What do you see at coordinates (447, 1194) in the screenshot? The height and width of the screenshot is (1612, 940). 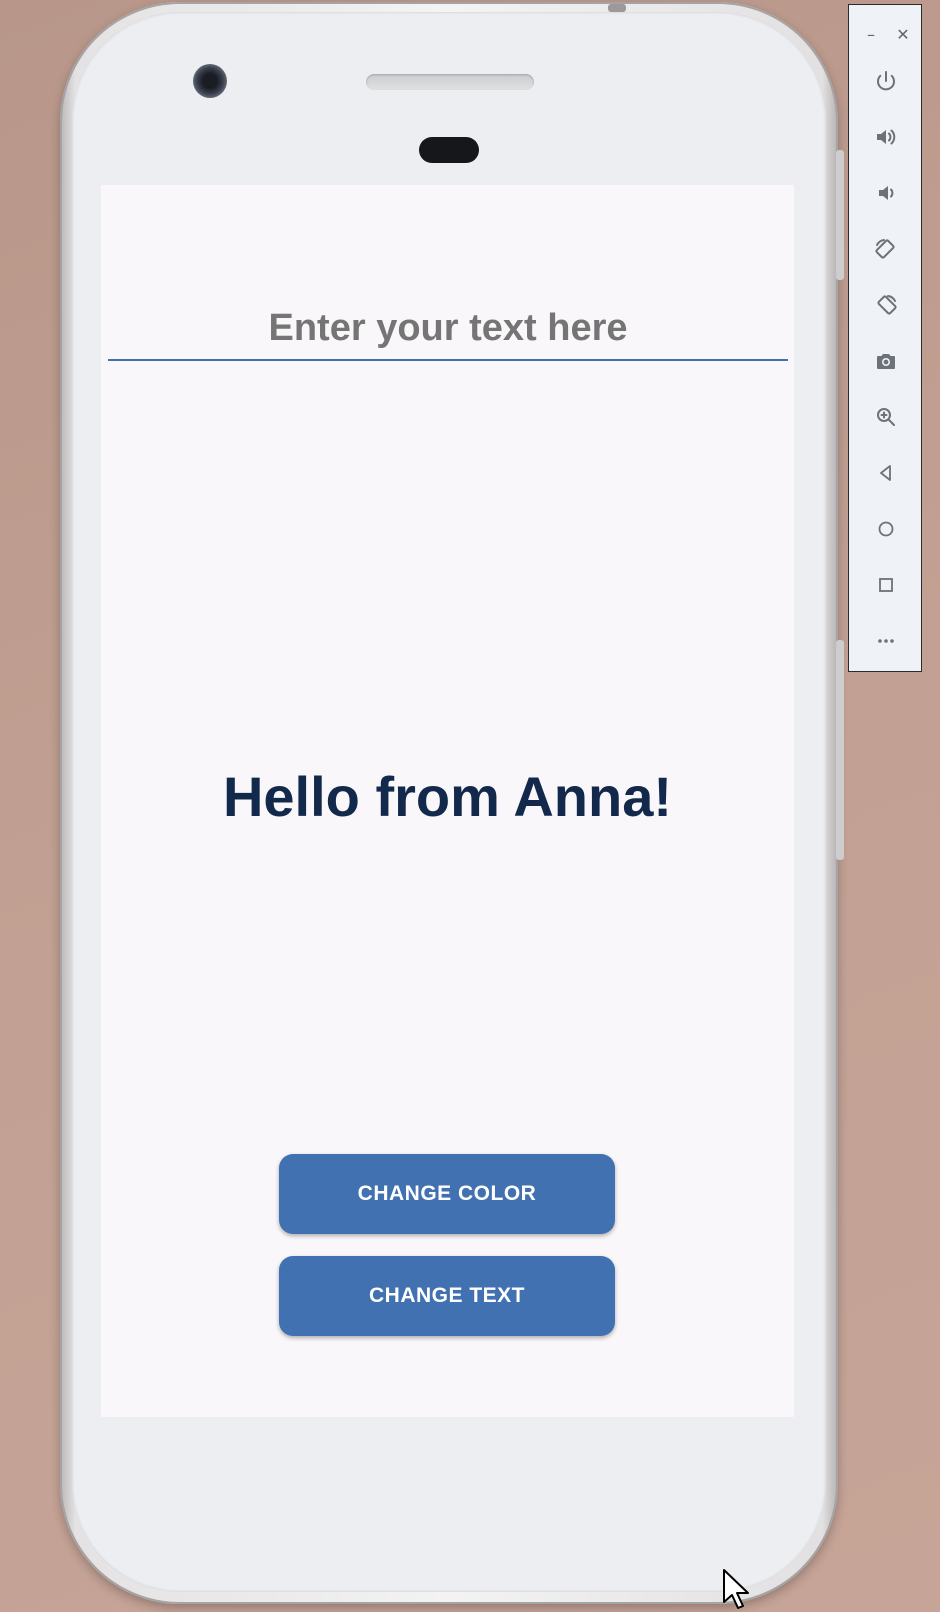 I see `change-color-button: CHANGE COLOR` at bounding box center [447, 1194].